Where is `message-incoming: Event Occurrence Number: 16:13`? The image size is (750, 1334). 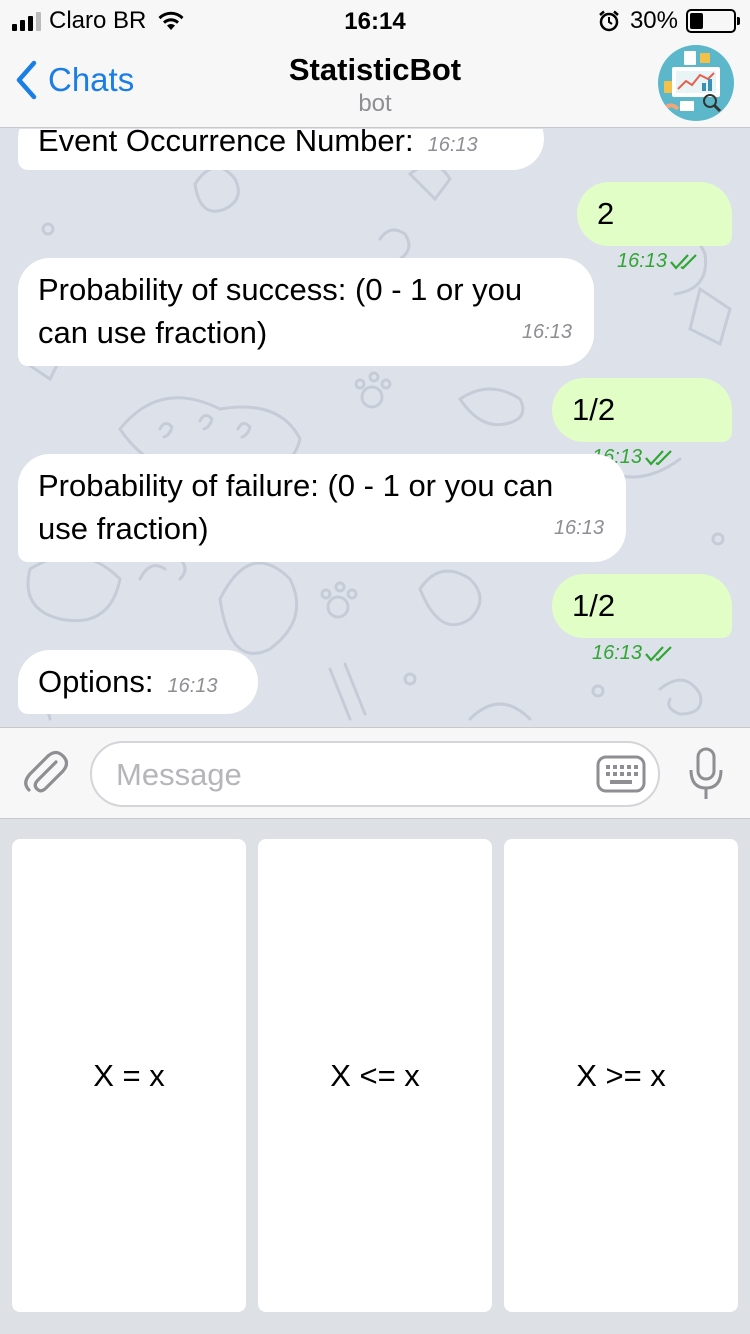
message-incoming: Event Occurrence Number: 16:13 is located at coordinates (281, 149).